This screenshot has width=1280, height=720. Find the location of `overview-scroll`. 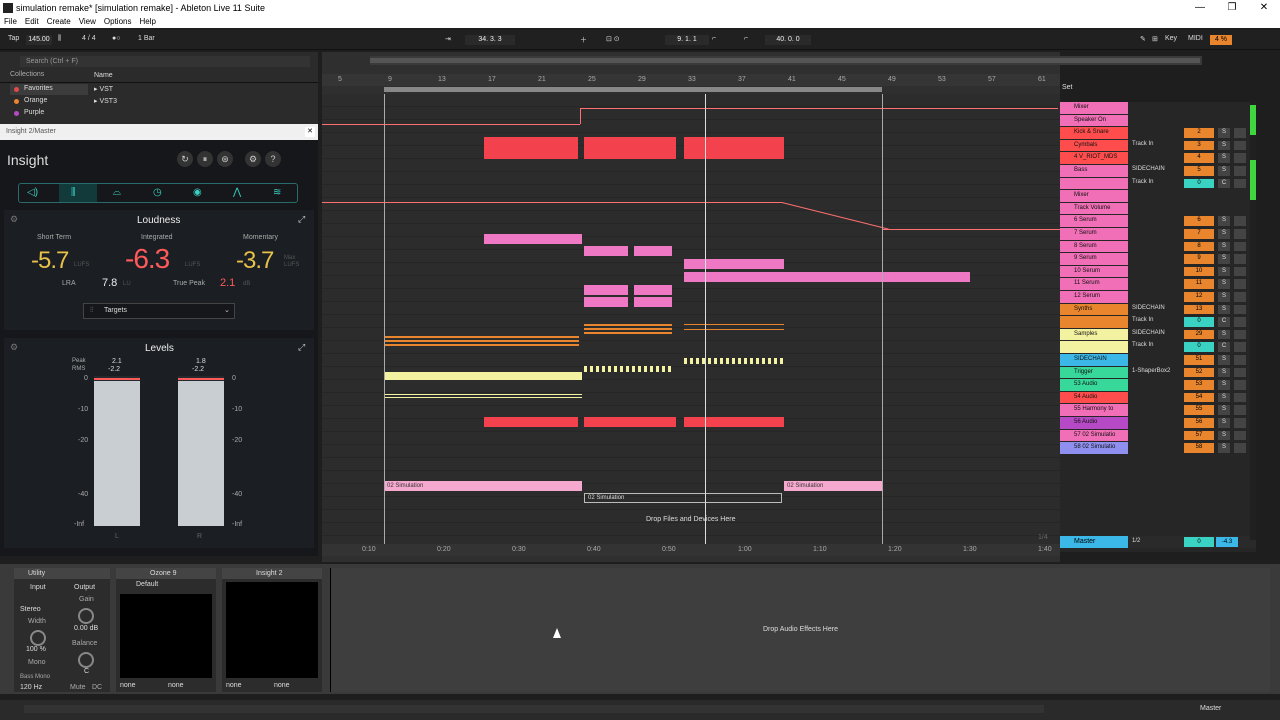

overview-scroll is located at coordinates (786, 60).